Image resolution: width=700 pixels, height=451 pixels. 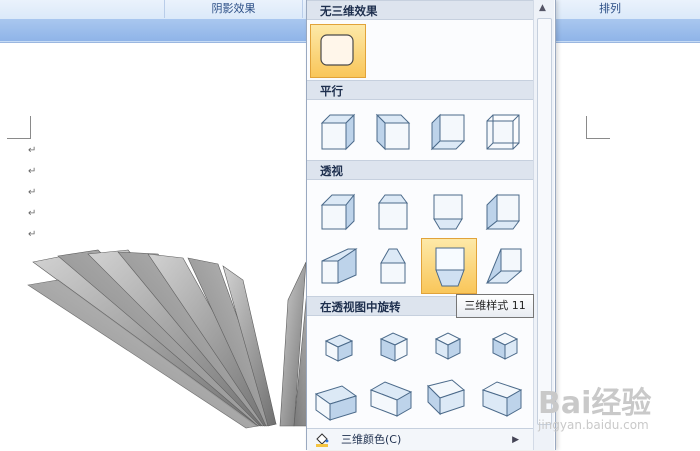 I want to click on scrollbar-thumb, so click(x=544, y=221).